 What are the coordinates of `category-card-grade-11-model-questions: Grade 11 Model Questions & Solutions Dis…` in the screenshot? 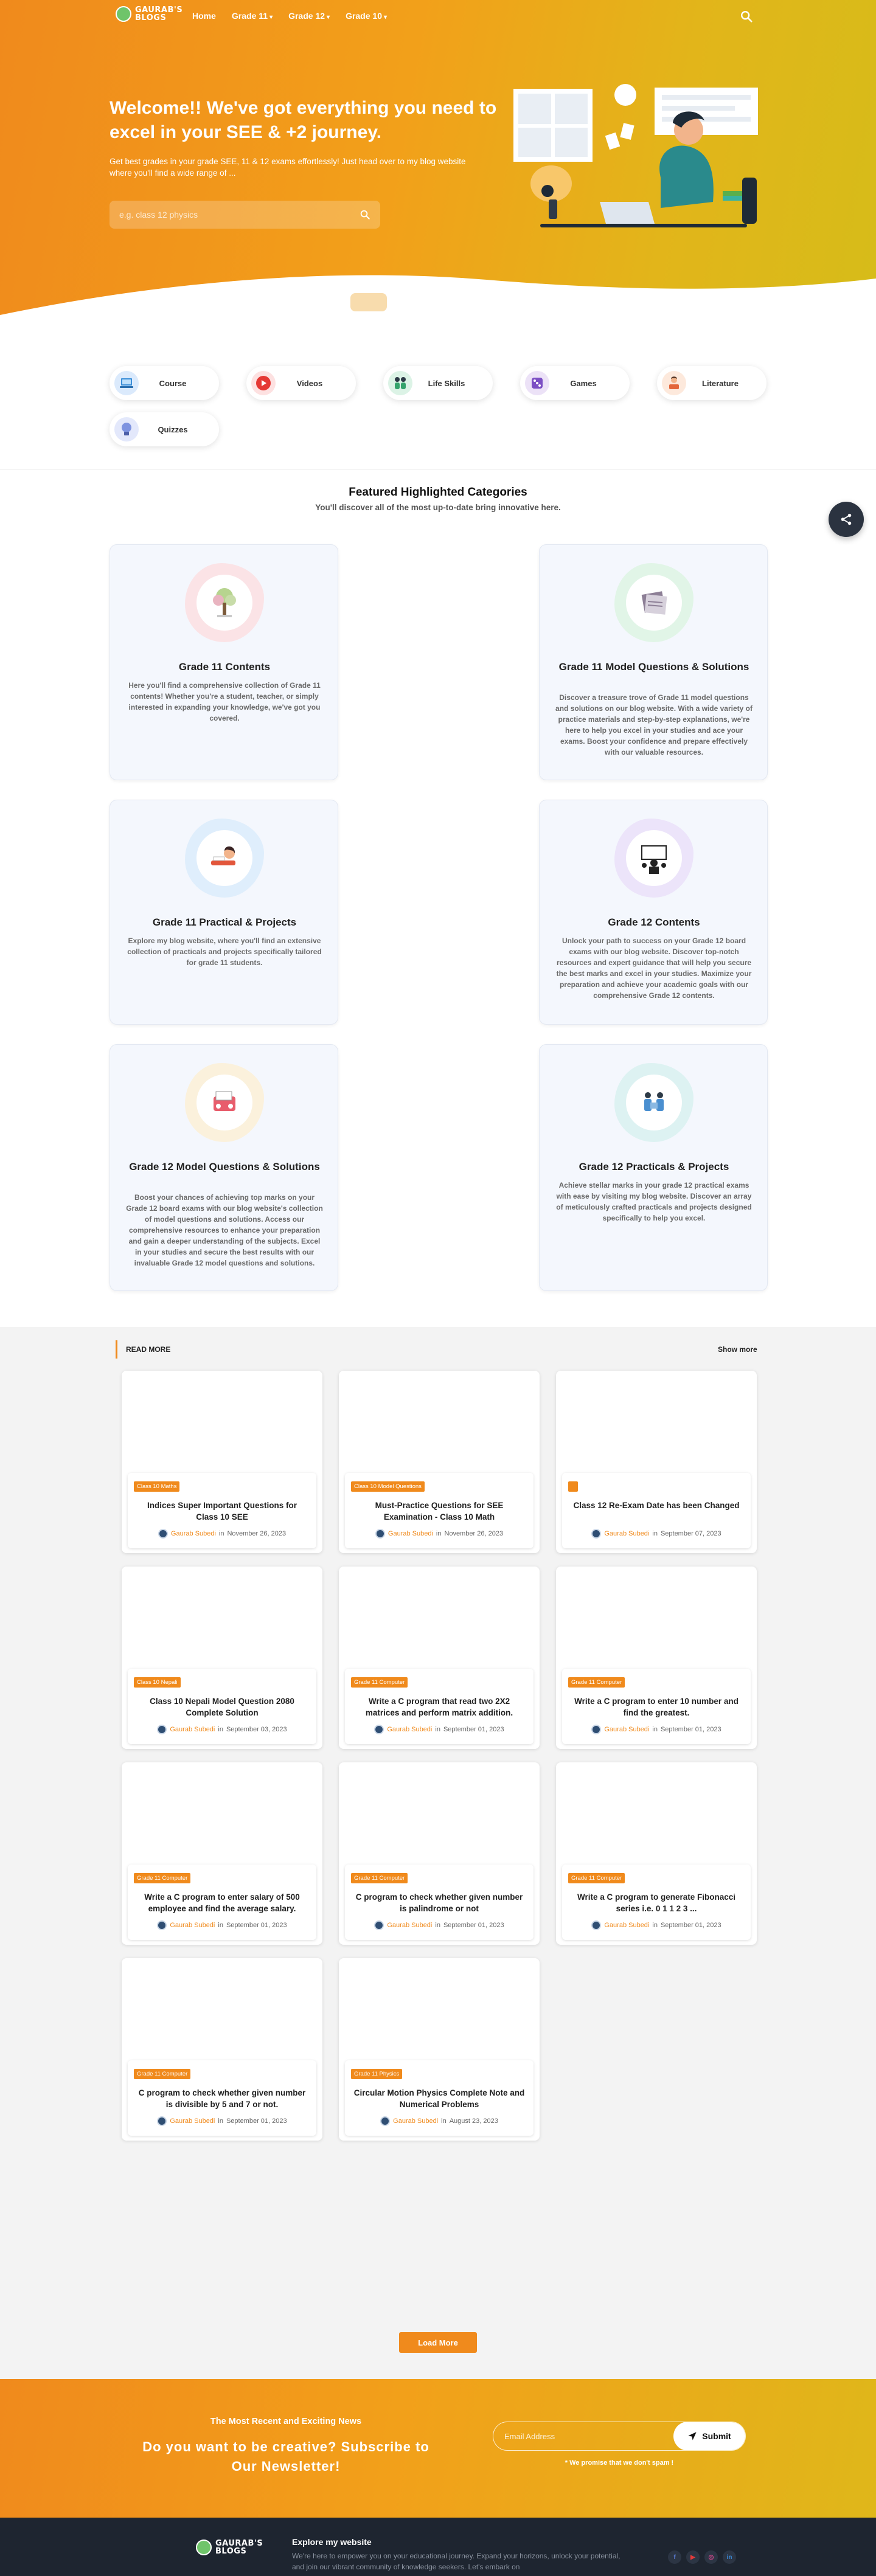 It's located at (653, 662).